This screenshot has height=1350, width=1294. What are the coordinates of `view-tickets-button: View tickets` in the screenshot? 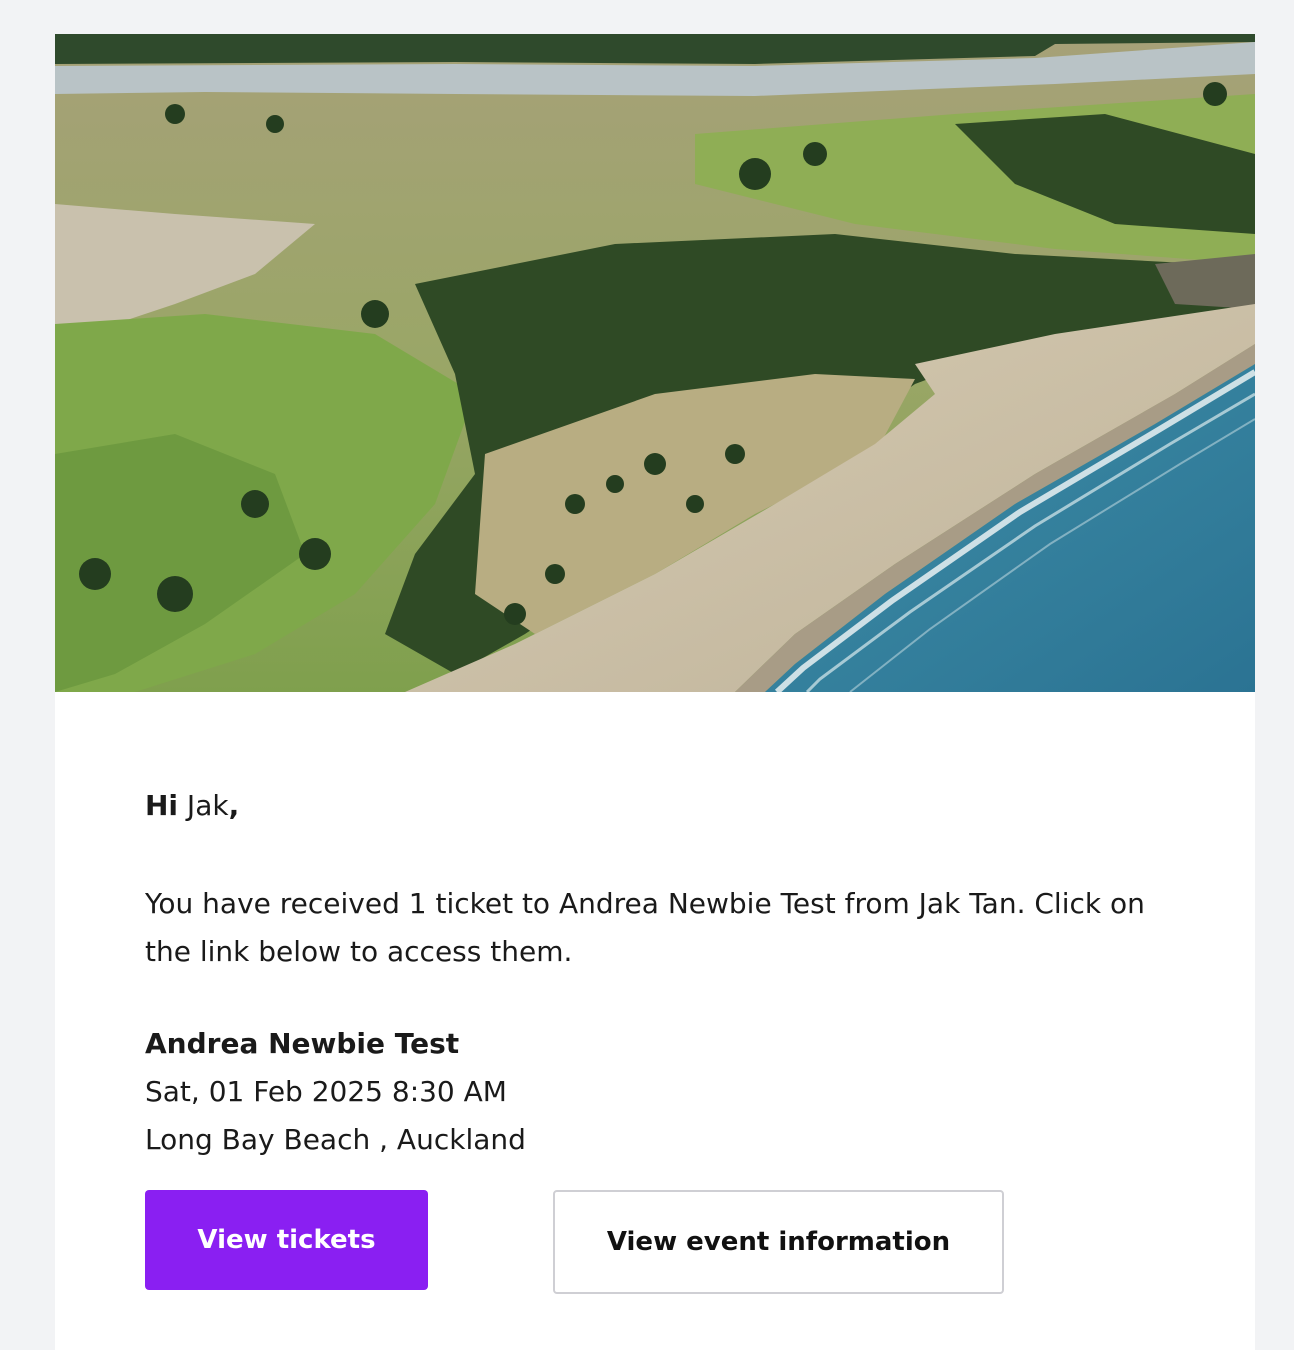 It's located at (286, 1240).